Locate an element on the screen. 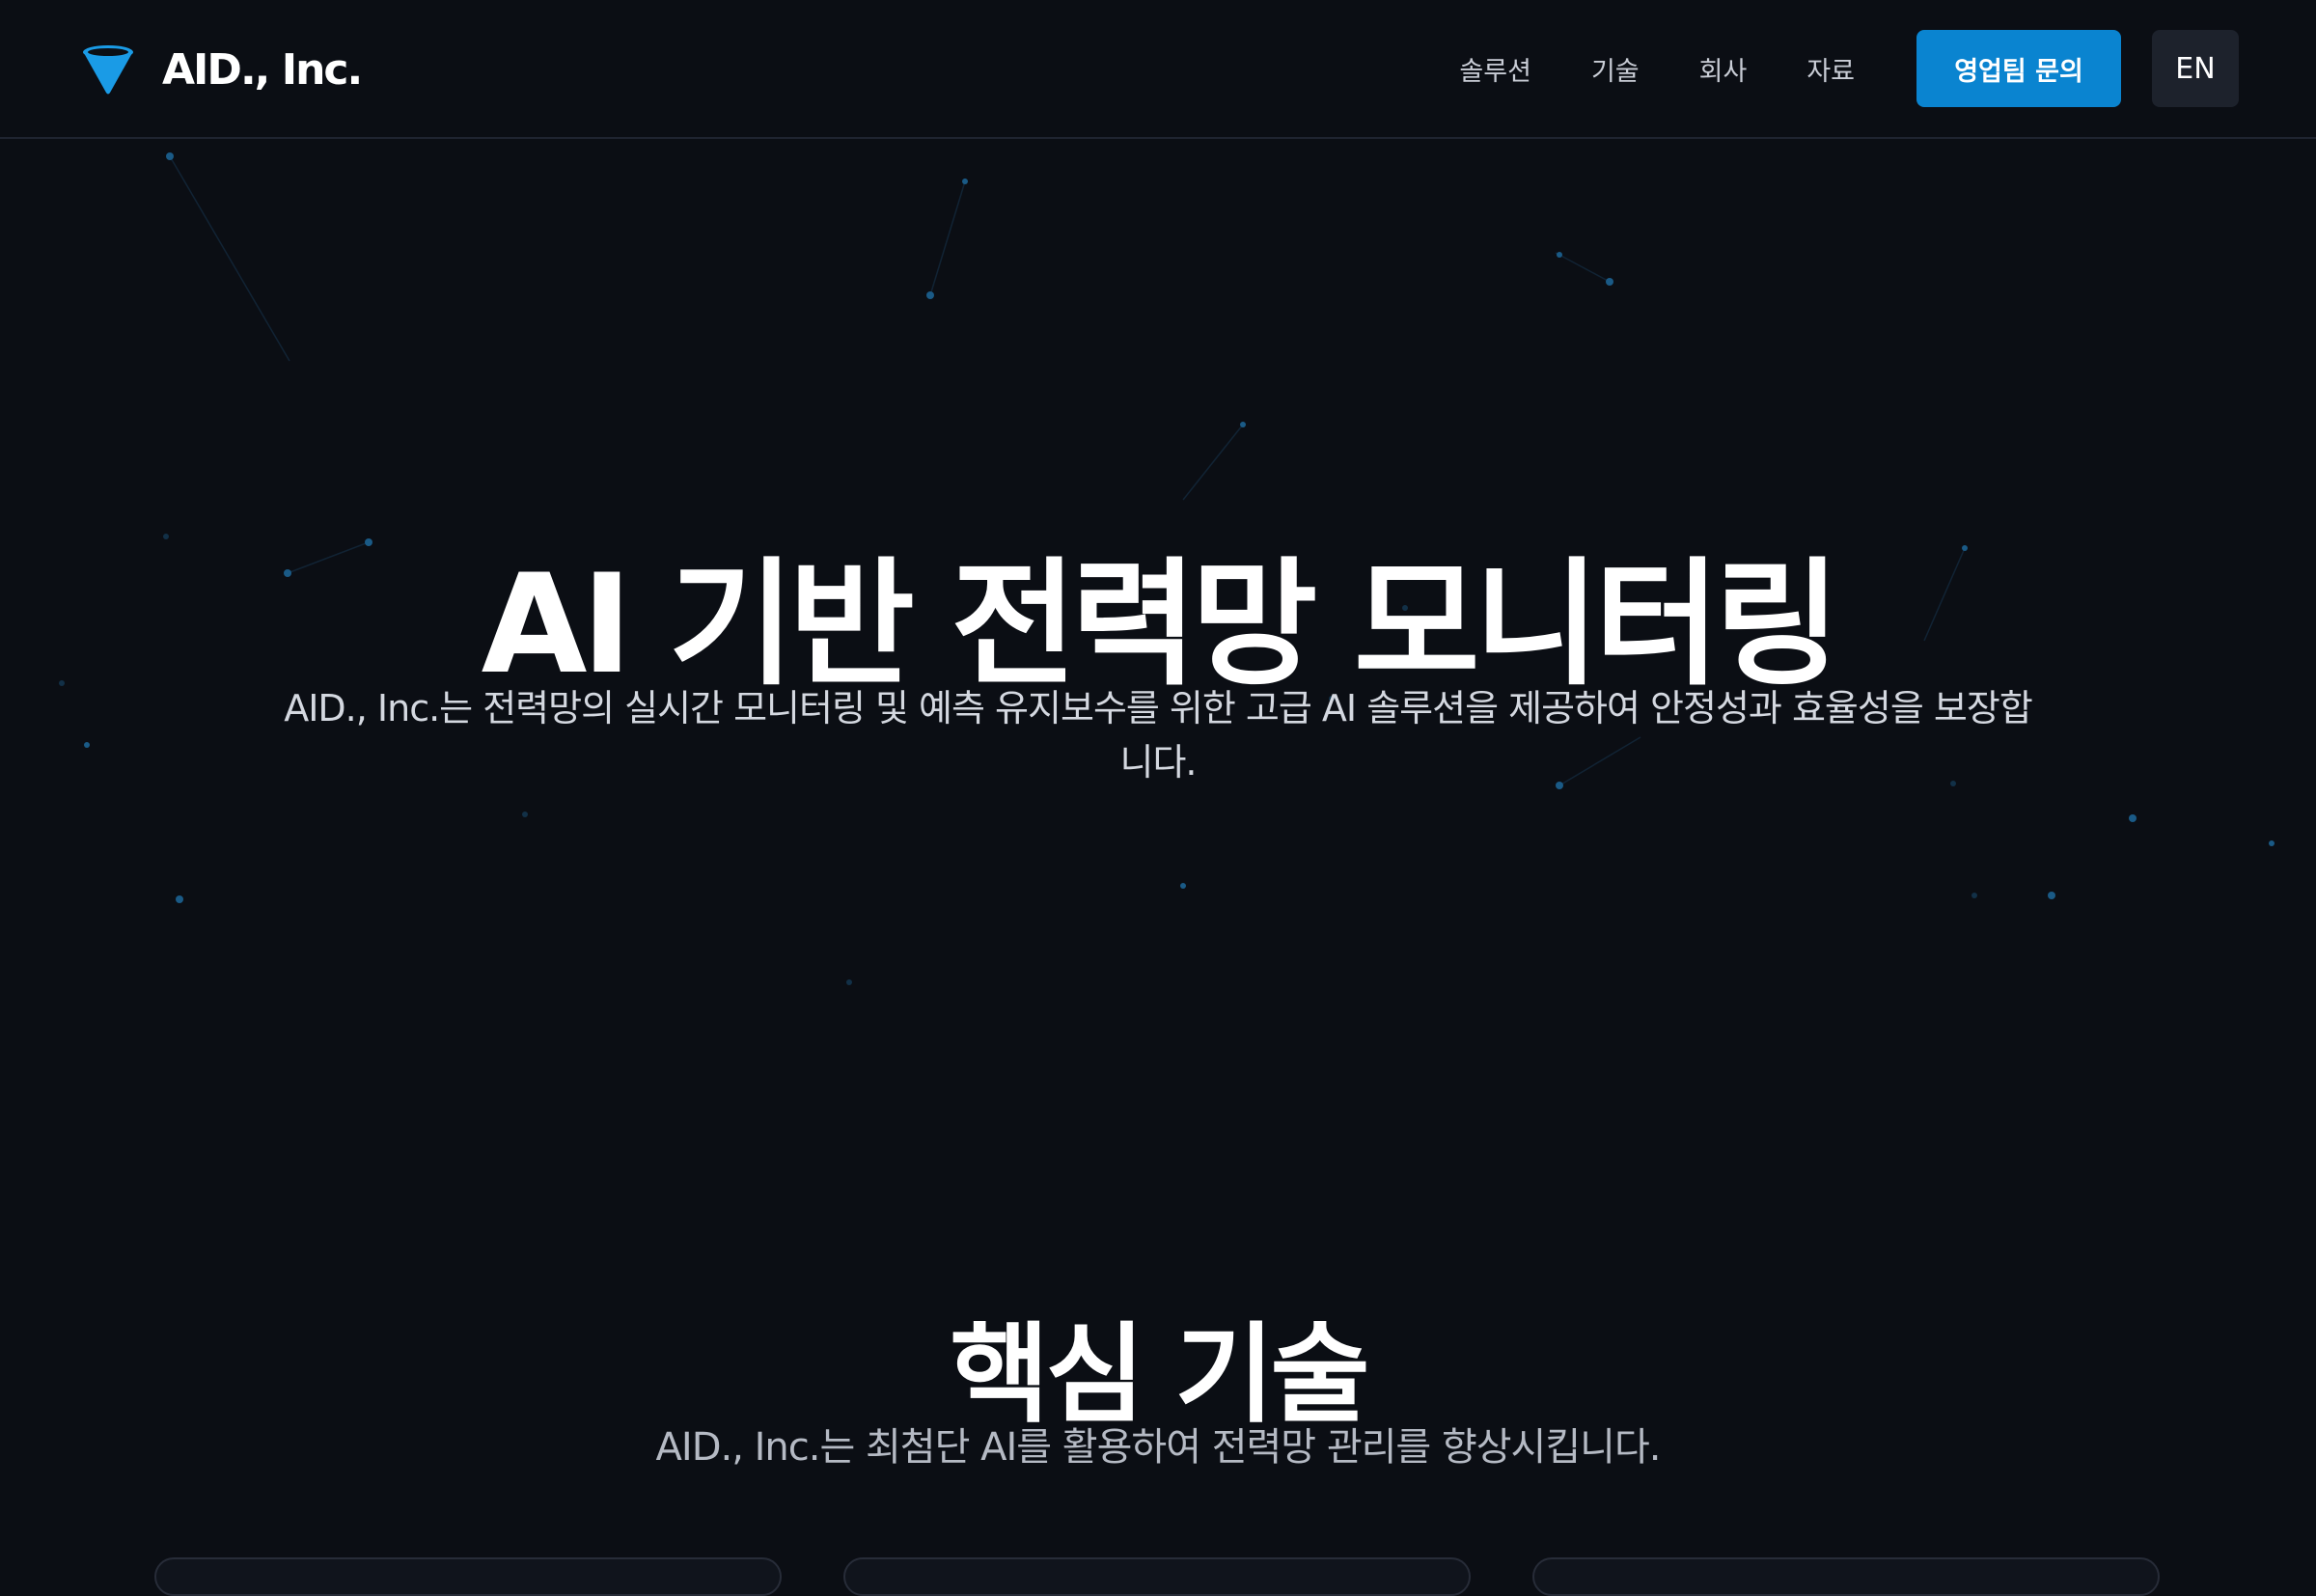 This screenshot has width=2316, height=1596. core-technology-subtitle: AID., Inc.는 최첨단 AI를 활용하여 전력망 관리를 향상시킵니다. is located at coordinates (1158, 1448).